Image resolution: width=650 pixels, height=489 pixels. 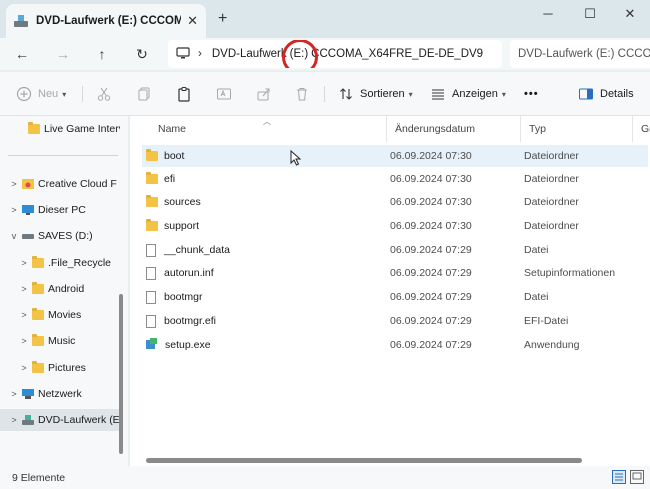 I want to click on new-button: Neu ▾, so click(x=41, y=94).